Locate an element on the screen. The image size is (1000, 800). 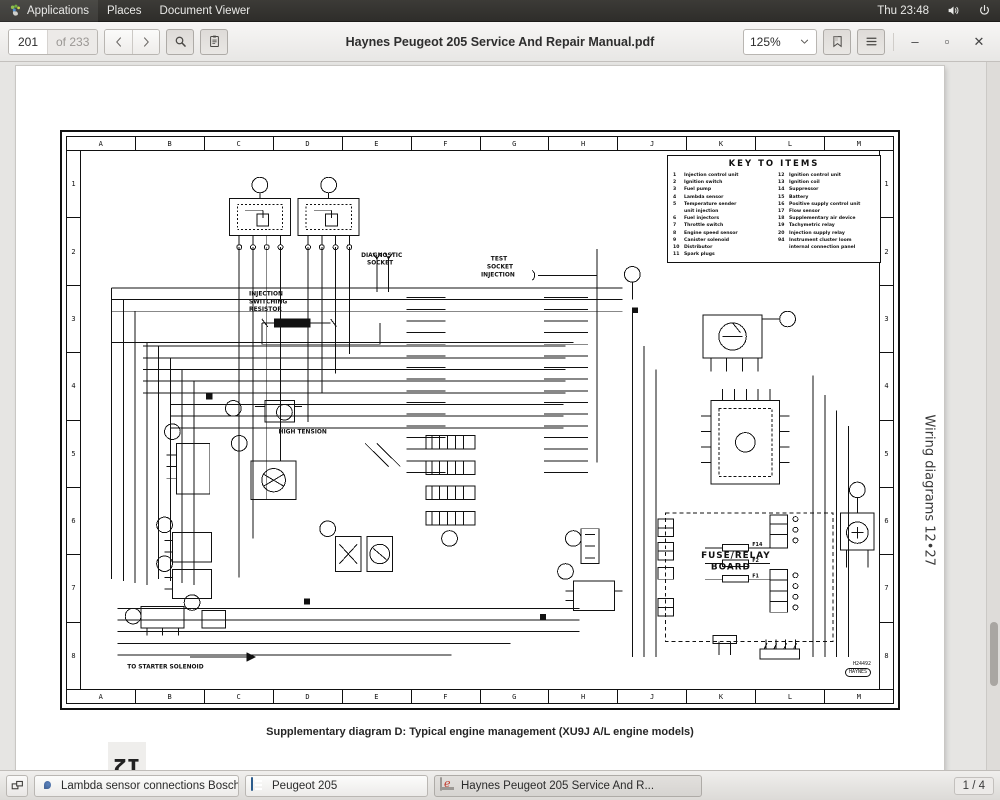
clock-label: Thu 23:48 is located at coordinates (903, 10).